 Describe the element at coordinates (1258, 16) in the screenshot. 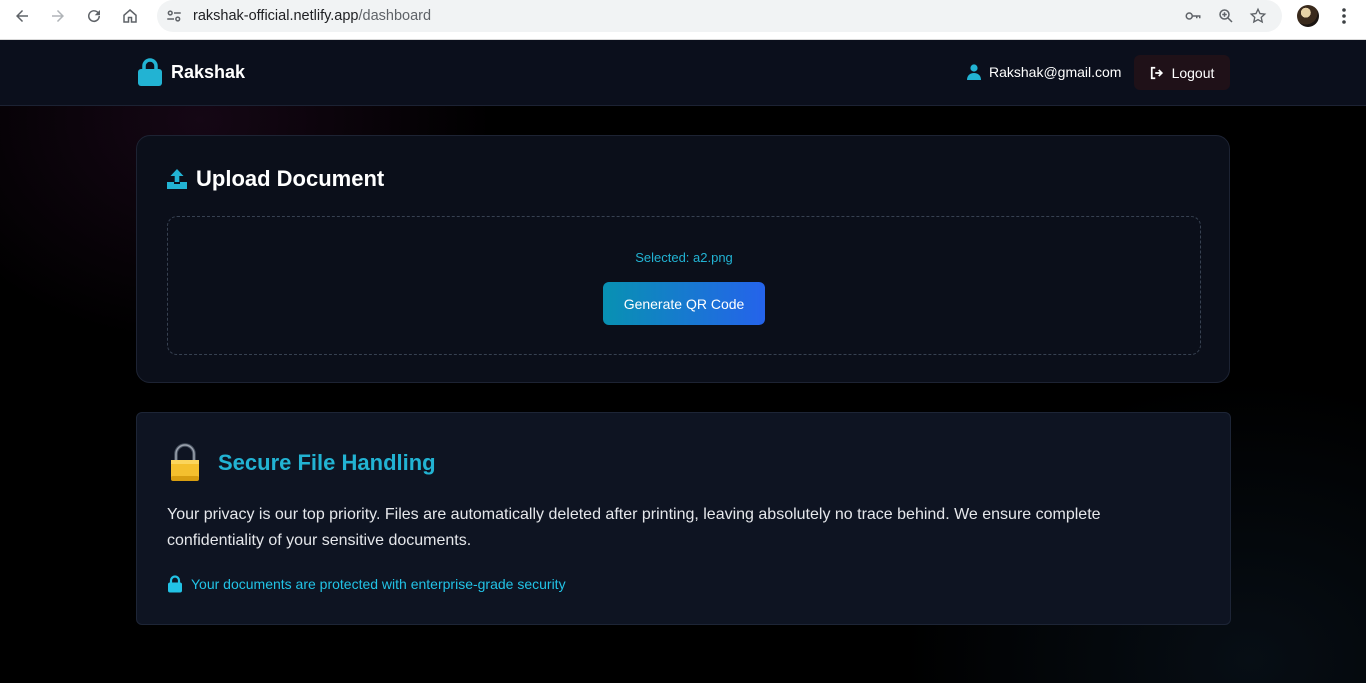

I see `star-icon` at that location.